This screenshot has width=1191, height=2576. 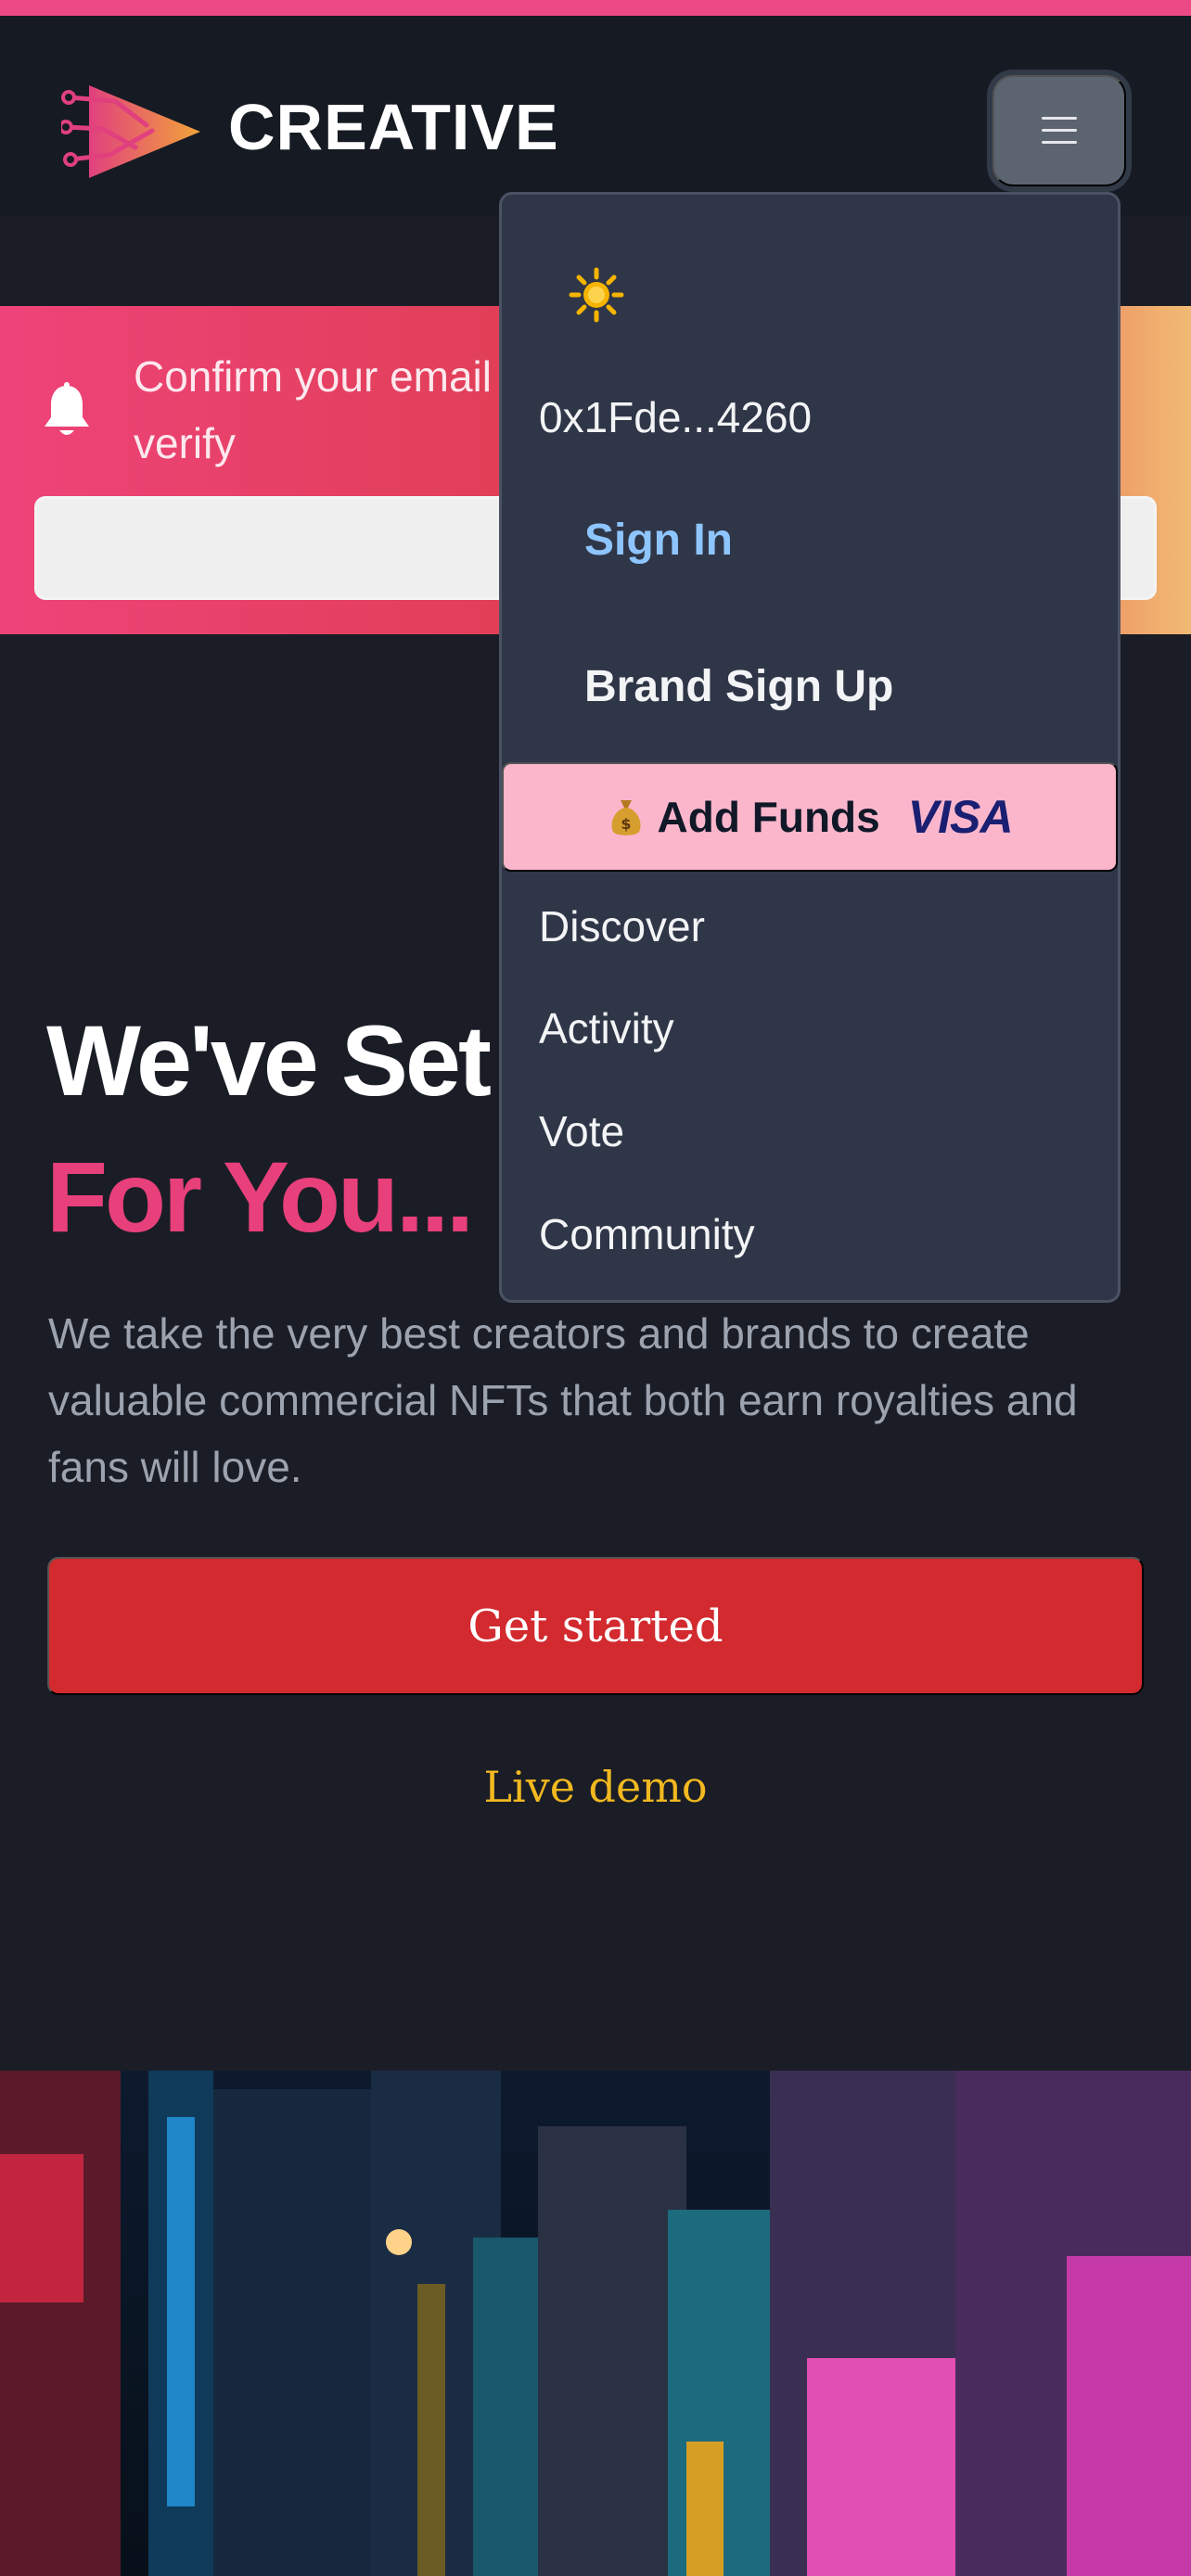 What do you see at coordinates (581, 1131) in the screenshot?
I see `nav-item-vote: Vote` at bounding box center [581, 1131].